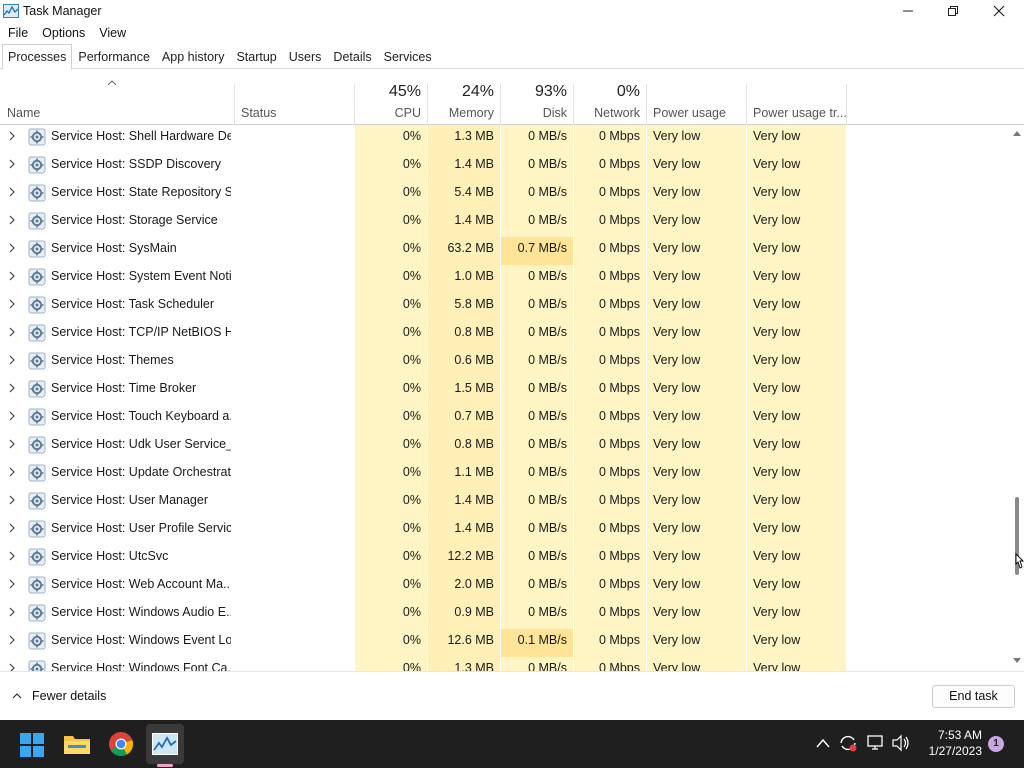 This screenshot has height=768, width=1024. What do you see at coordinates (512, 695) in the screenshot?
I see `footer-bar: Fewer details End task` at bounding box center [512, 695].